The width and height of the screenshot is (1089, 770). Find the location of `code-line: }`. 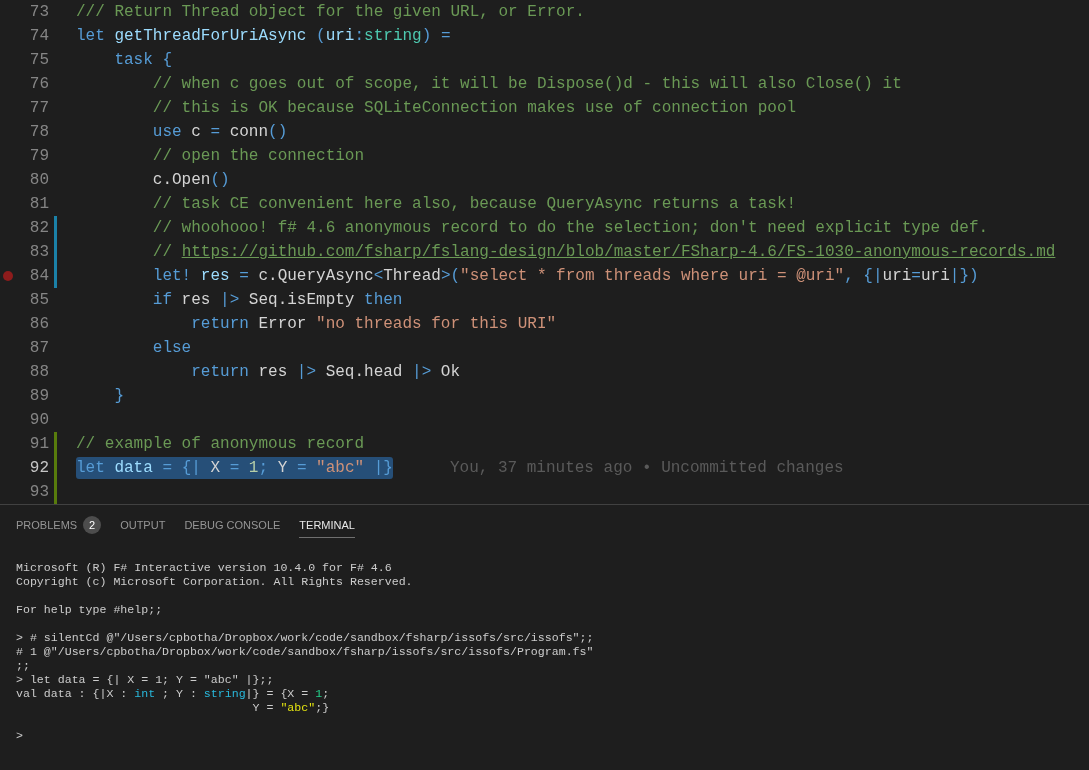

code-line: } is located at coordinates (118, 396).